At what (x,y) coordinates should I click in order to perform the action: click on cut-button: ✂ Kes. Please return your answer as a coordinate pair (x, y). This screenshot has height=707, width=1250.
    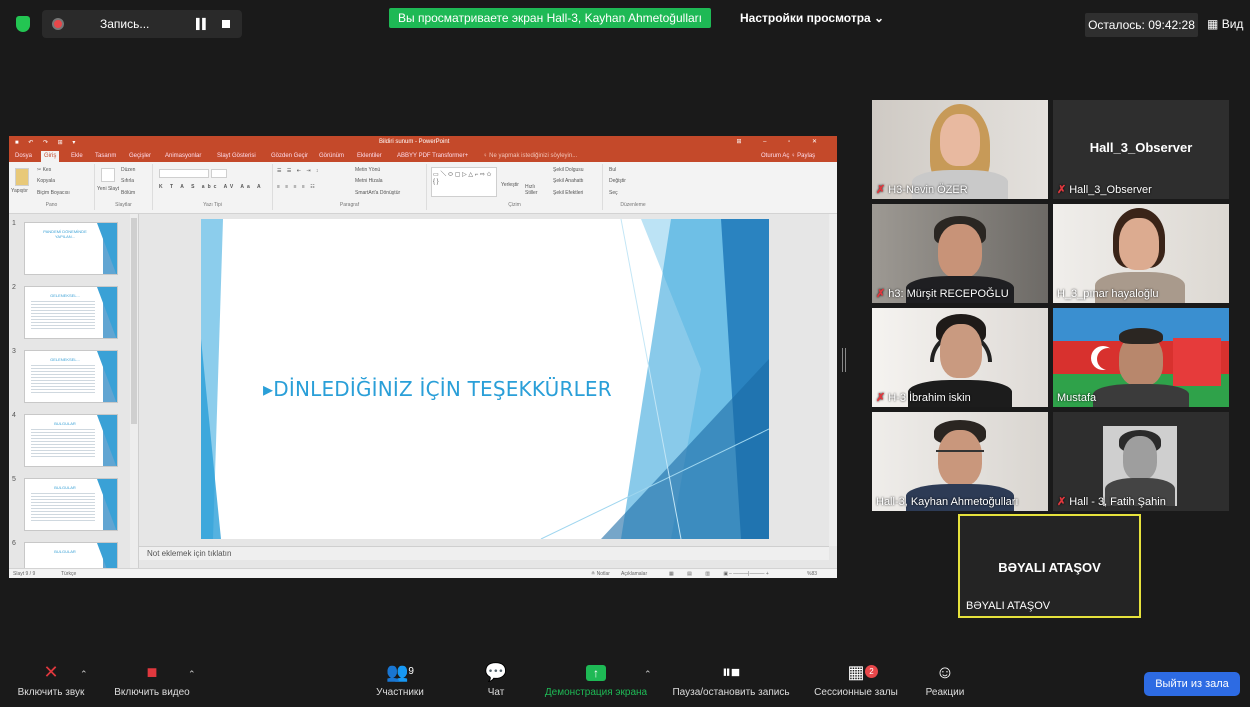
    Looking at the image, I should click on (44, 170).